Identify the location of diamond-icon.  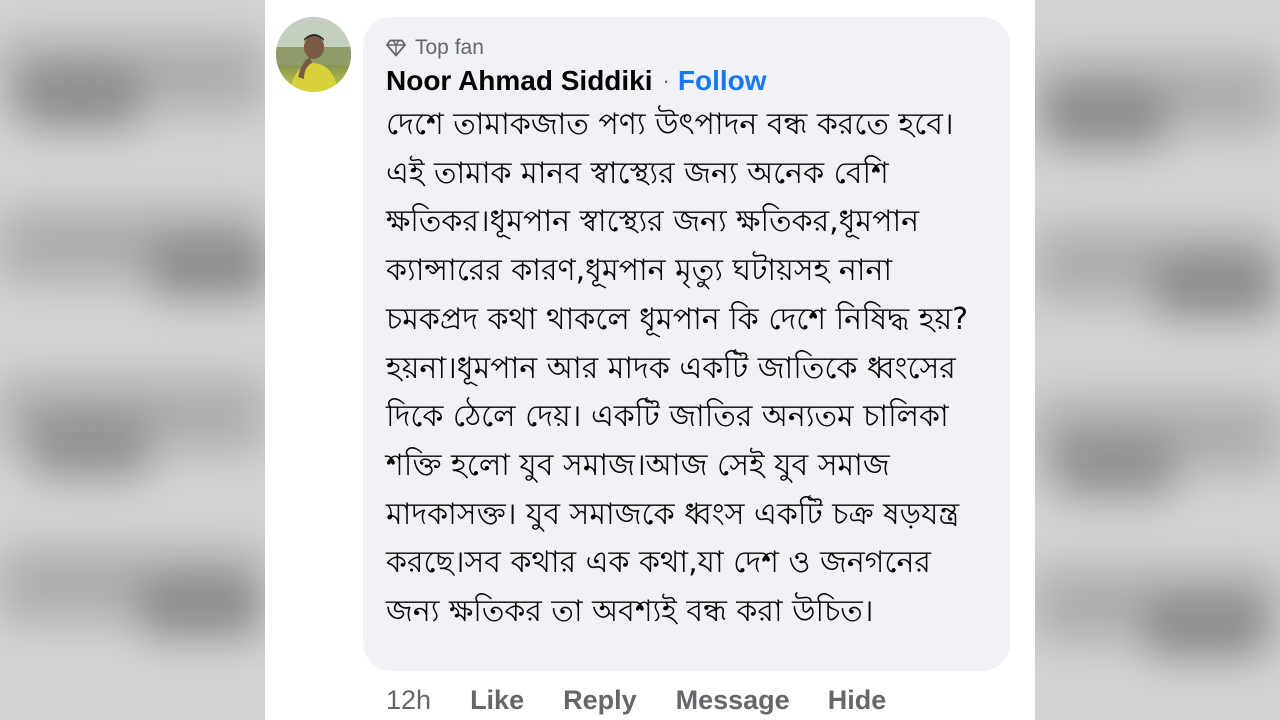
(396, 48).